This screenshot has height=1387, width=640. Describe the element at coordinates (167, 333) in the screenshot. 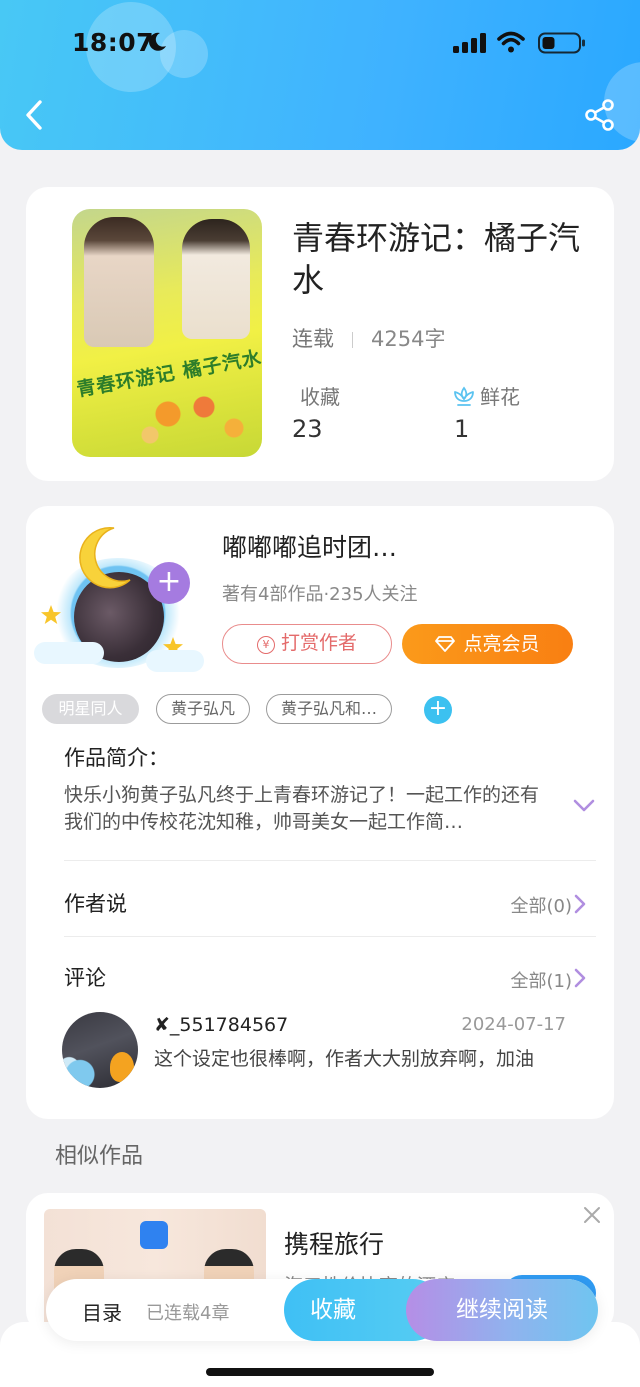

I see `book-cover: 青春环游记 橘子汽水` at that location.